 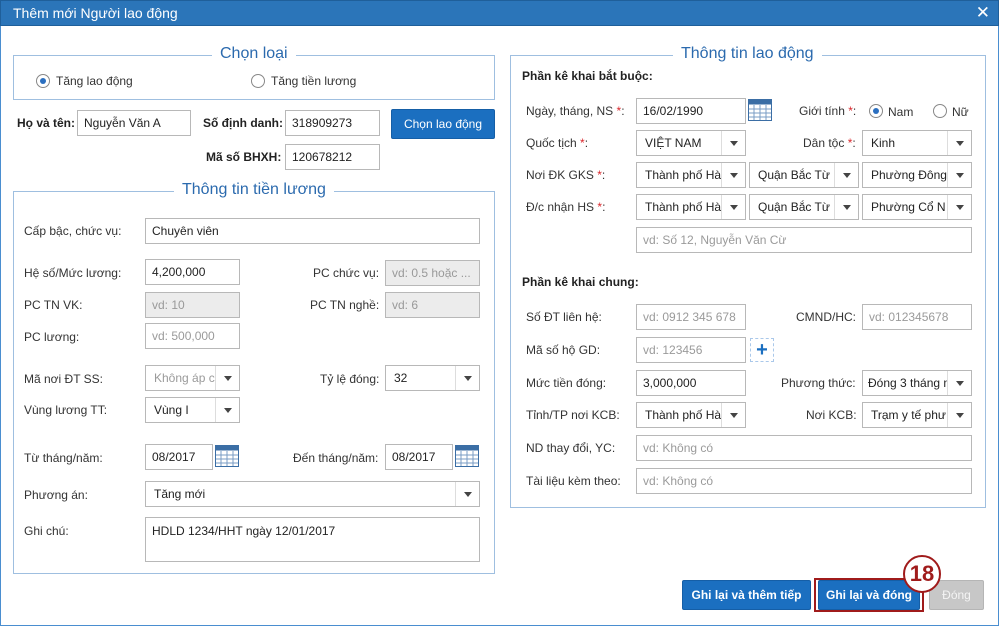 I want to click on noi-dk-tinh-select: Thành phố Hà, so click(x=691, y=175).